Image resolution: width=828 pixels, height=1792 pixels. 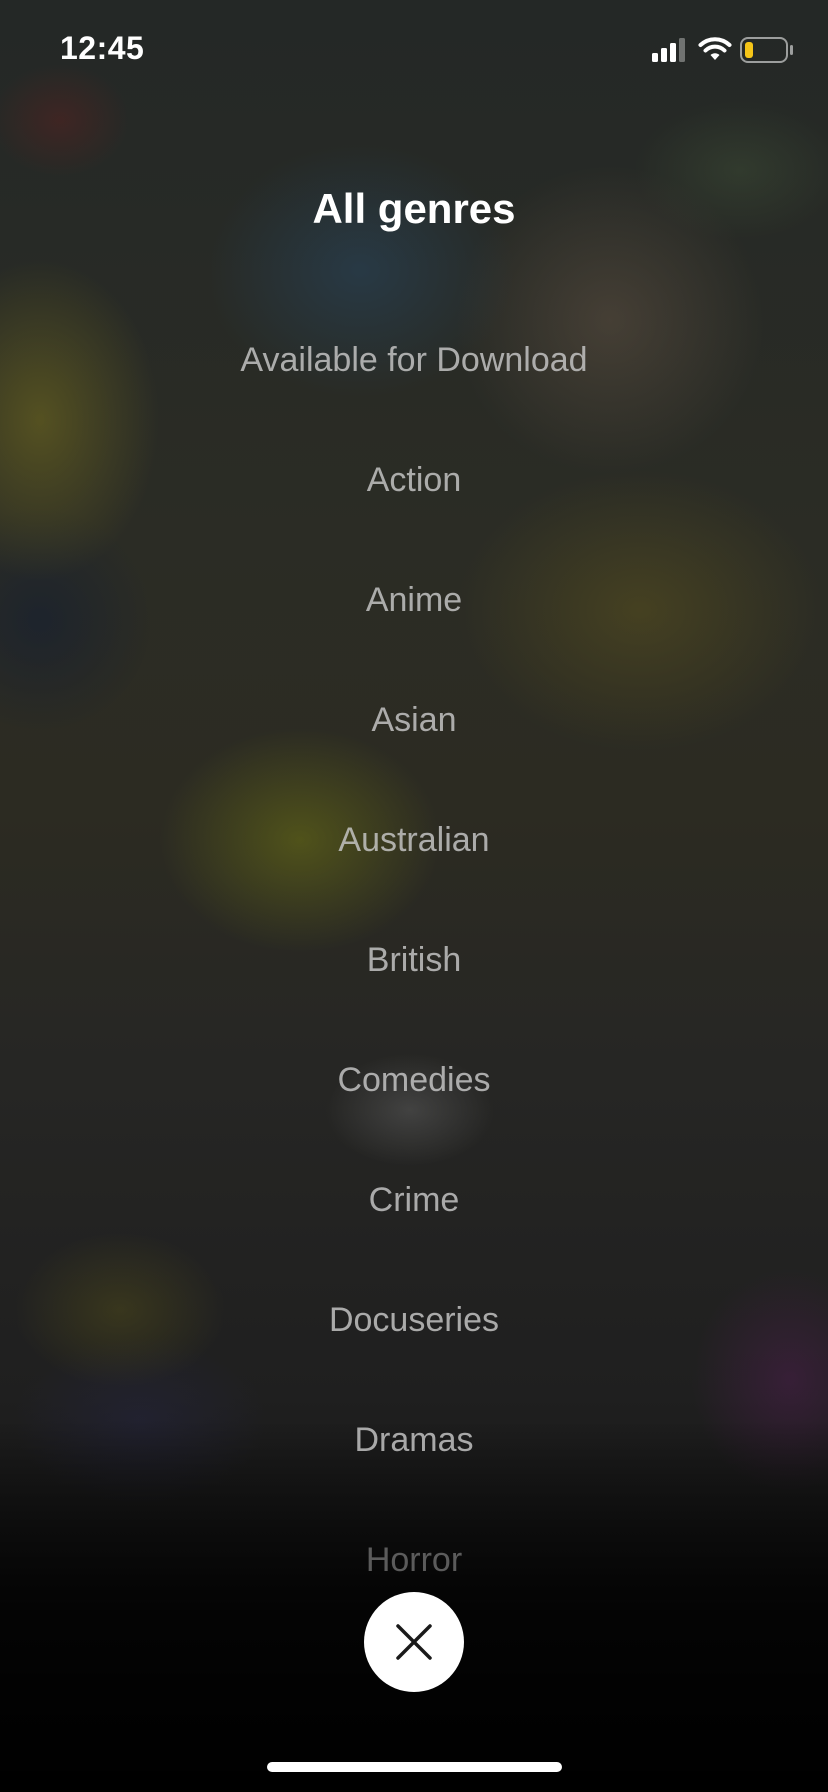 I want to click on genre-item-asian: Asian, so click(x=414, y=720).